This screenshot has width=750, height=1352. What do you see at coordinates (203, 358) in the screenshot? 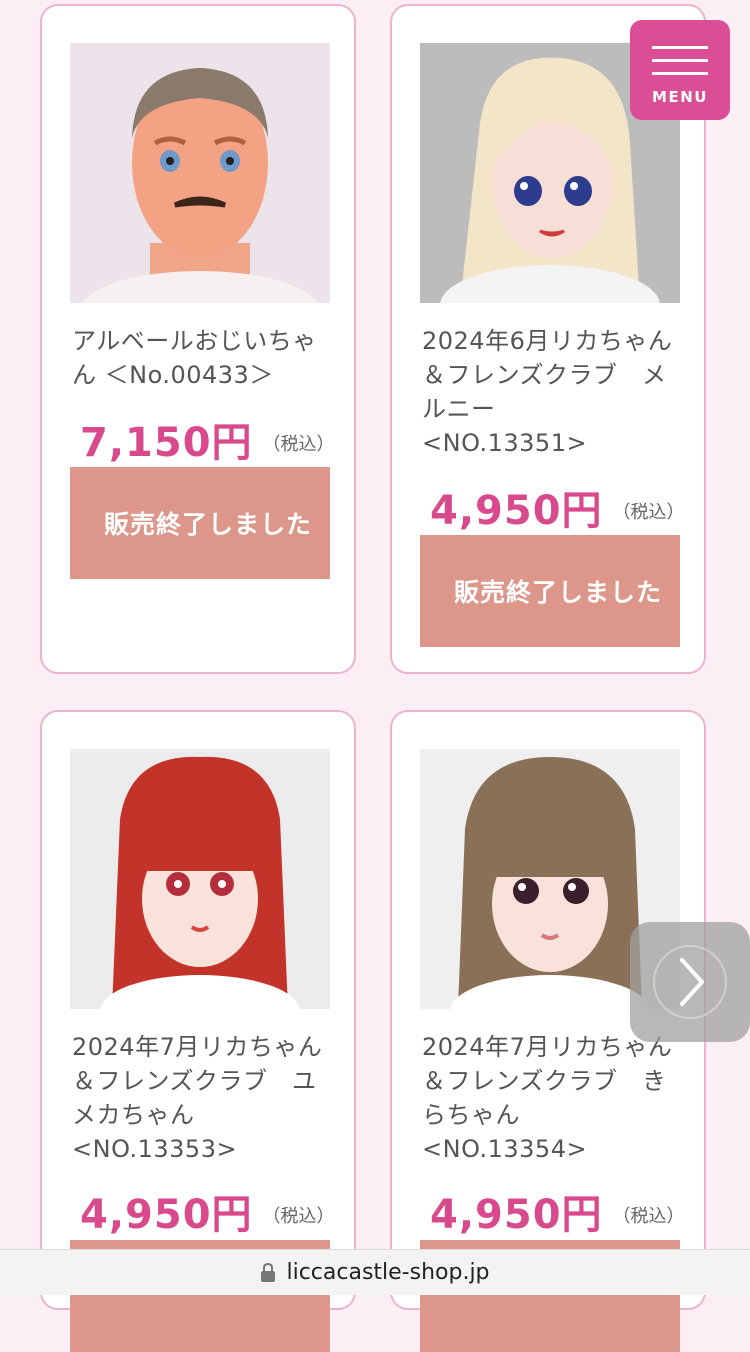
I see `product-name: アルベールおじいちゃん ＜No.00433＞` at bounding box center [203, 358].